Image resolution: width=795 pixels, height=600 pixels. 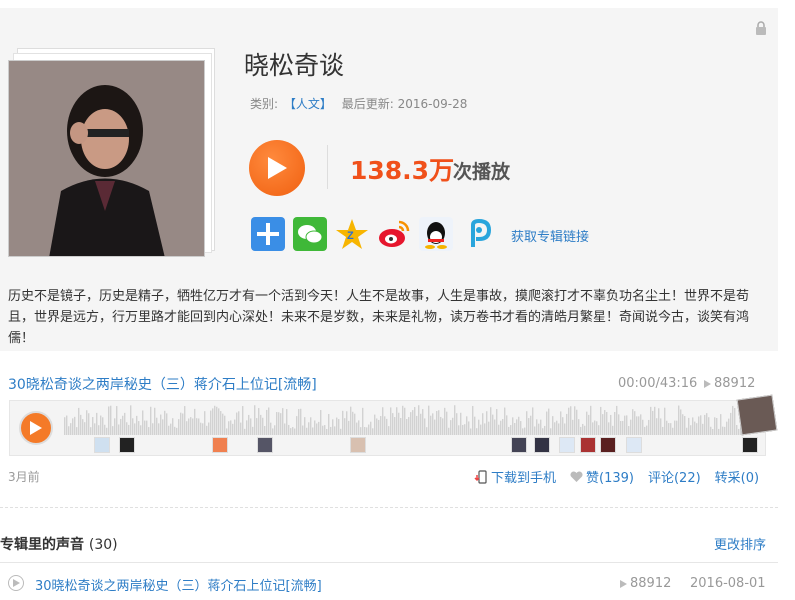 What do you see at coordinates (162, 384) in the screenshot?
I see `current-track-title: 30晓松奇谈之两岸秘史（三）蒋介石上位记[流畅]` at bounding box center [162, 384].